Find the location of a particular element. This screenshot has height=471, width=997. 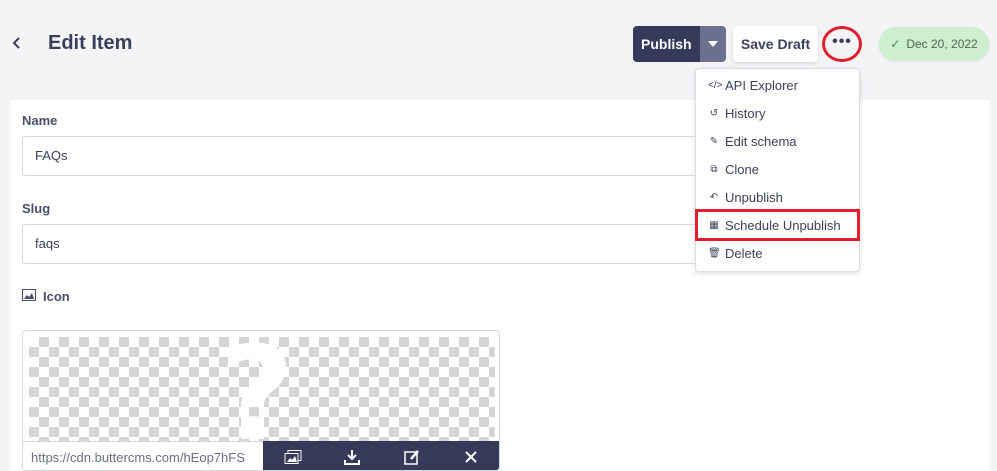

image-upload-field: ? https://cdn.buttercms.com/hEop7hFS is located at coordinates (261, 400).